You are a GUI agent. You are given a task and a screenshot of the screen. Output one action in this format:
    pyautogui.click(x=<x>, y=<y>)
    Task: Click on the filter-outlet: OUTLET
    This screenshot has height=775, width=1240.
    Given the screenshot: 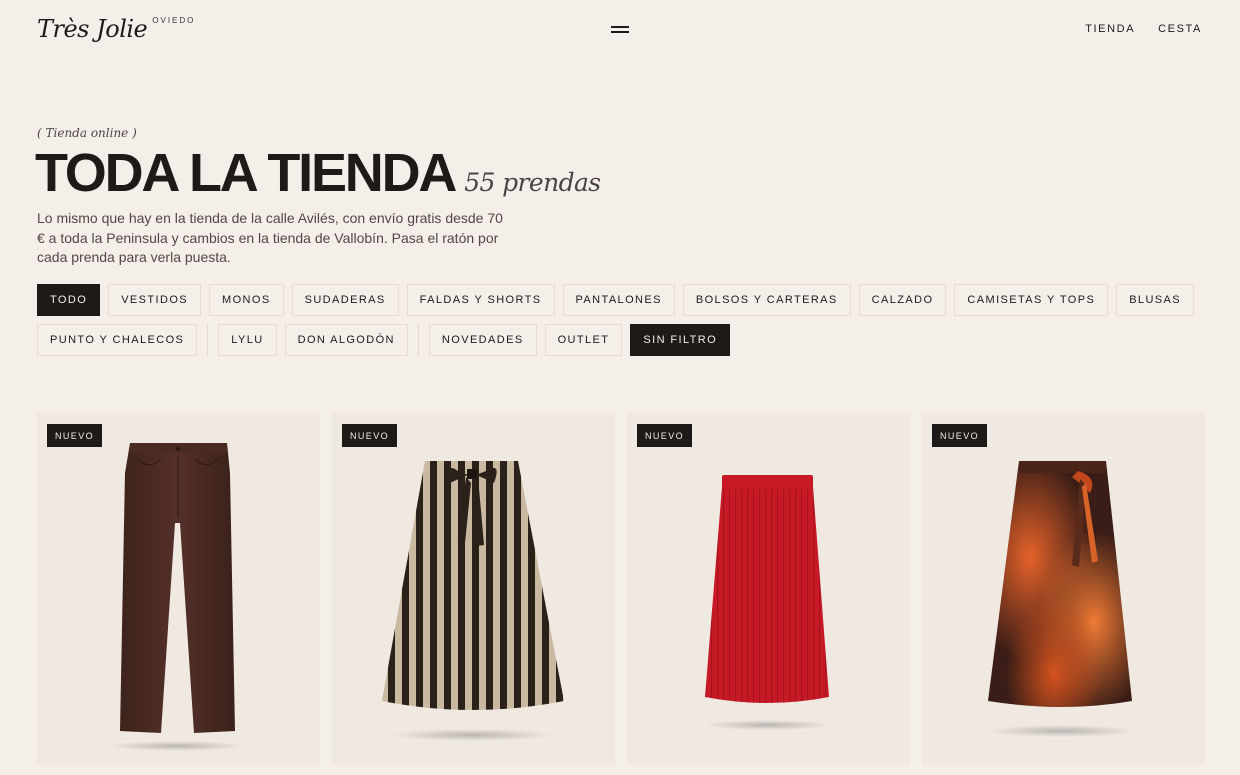 What is the action you would take?
    pyautogui.click(x=583, y=340)
    